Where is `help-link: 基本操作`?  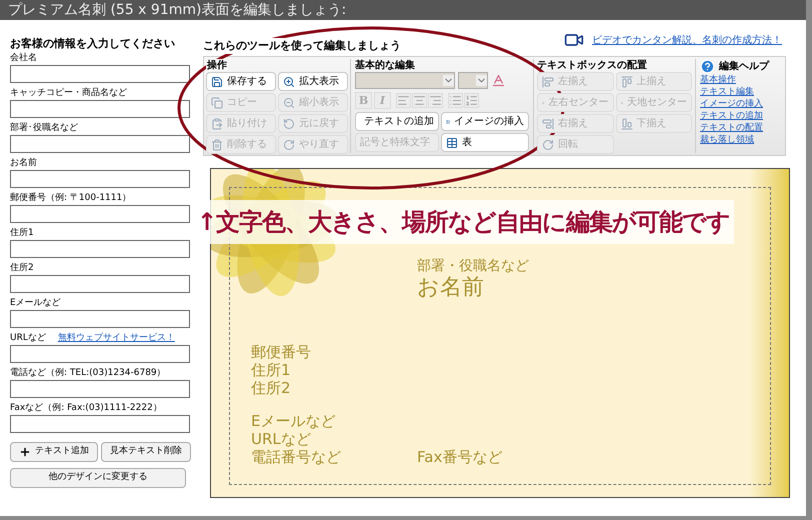
help-link: 基本操作 is located at coordinates (739, 80).